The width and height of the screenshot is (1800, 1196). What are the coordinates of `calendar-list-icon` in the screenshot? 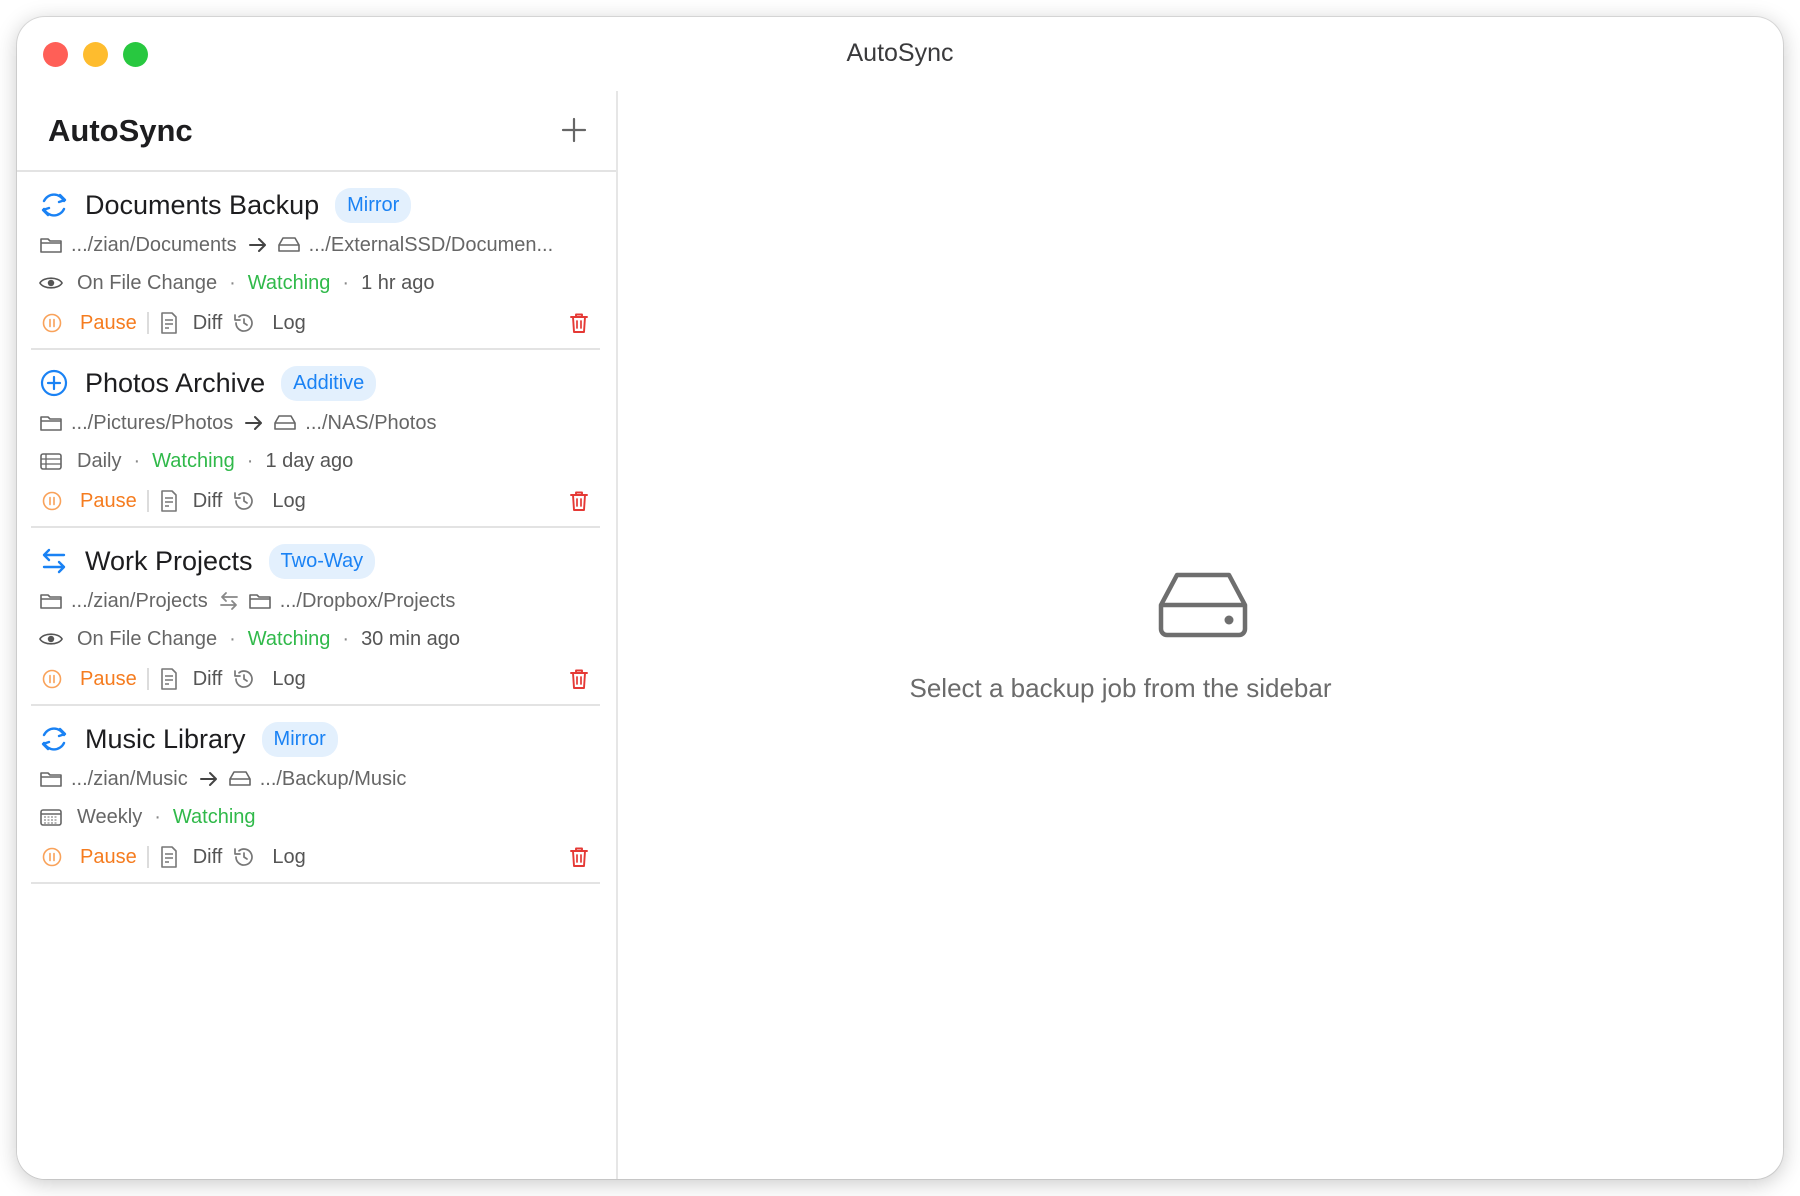 It's located at (51, 461).